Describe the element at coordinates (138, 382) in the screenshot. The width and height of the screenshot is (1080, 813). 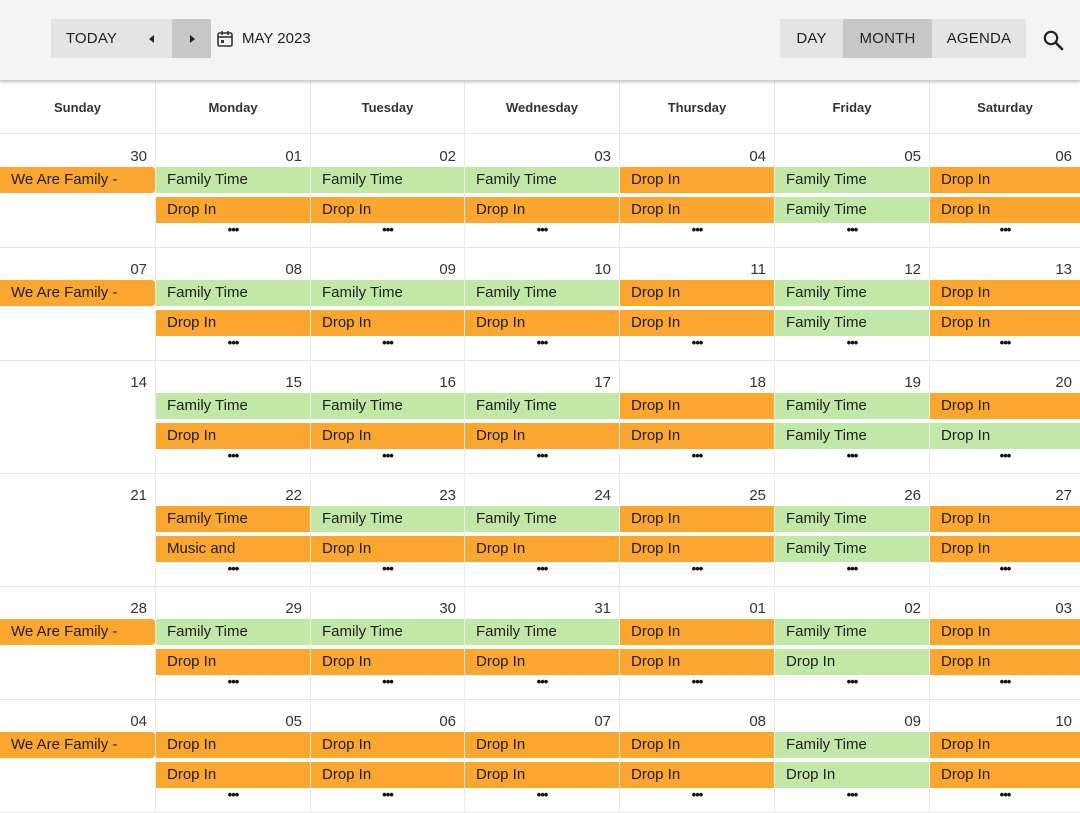
I see `date-number: 14` at that location.